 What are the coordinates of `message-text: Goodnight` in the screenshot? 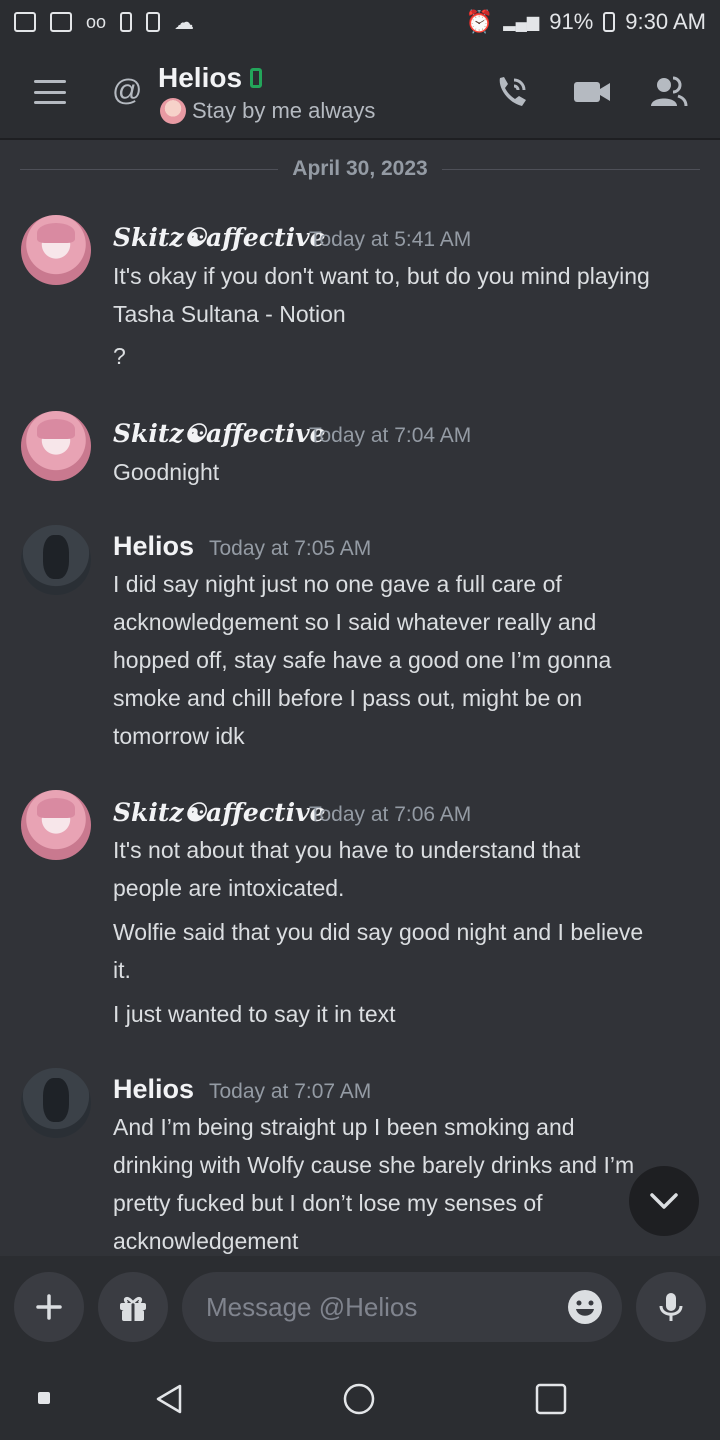 It's located at (166, 472).